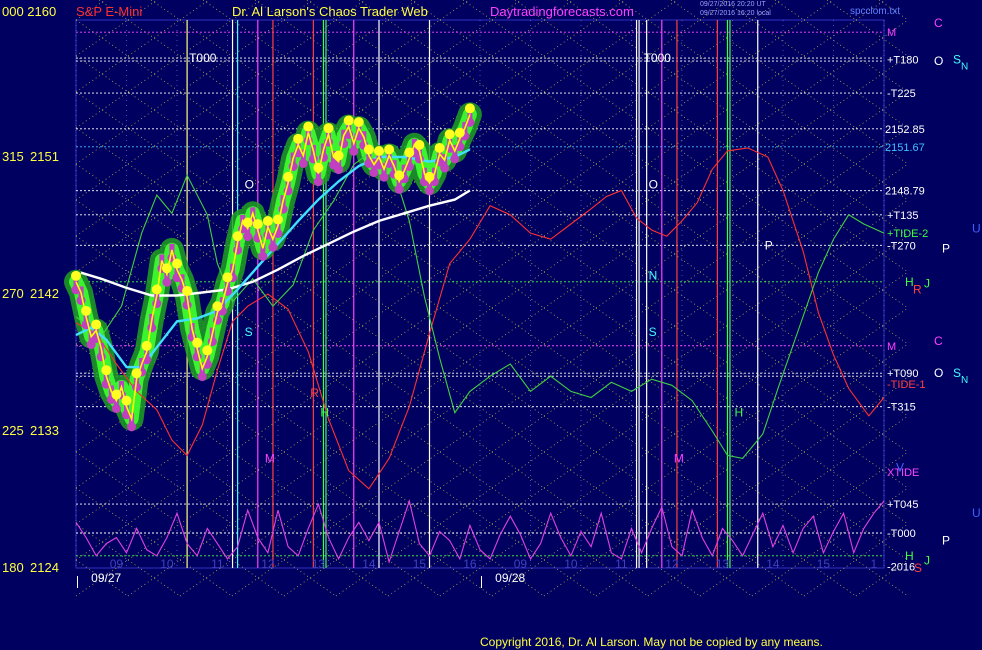 This screenshot has height=650, width=982. I want to click on right-label: +T135, so click(903, 216).